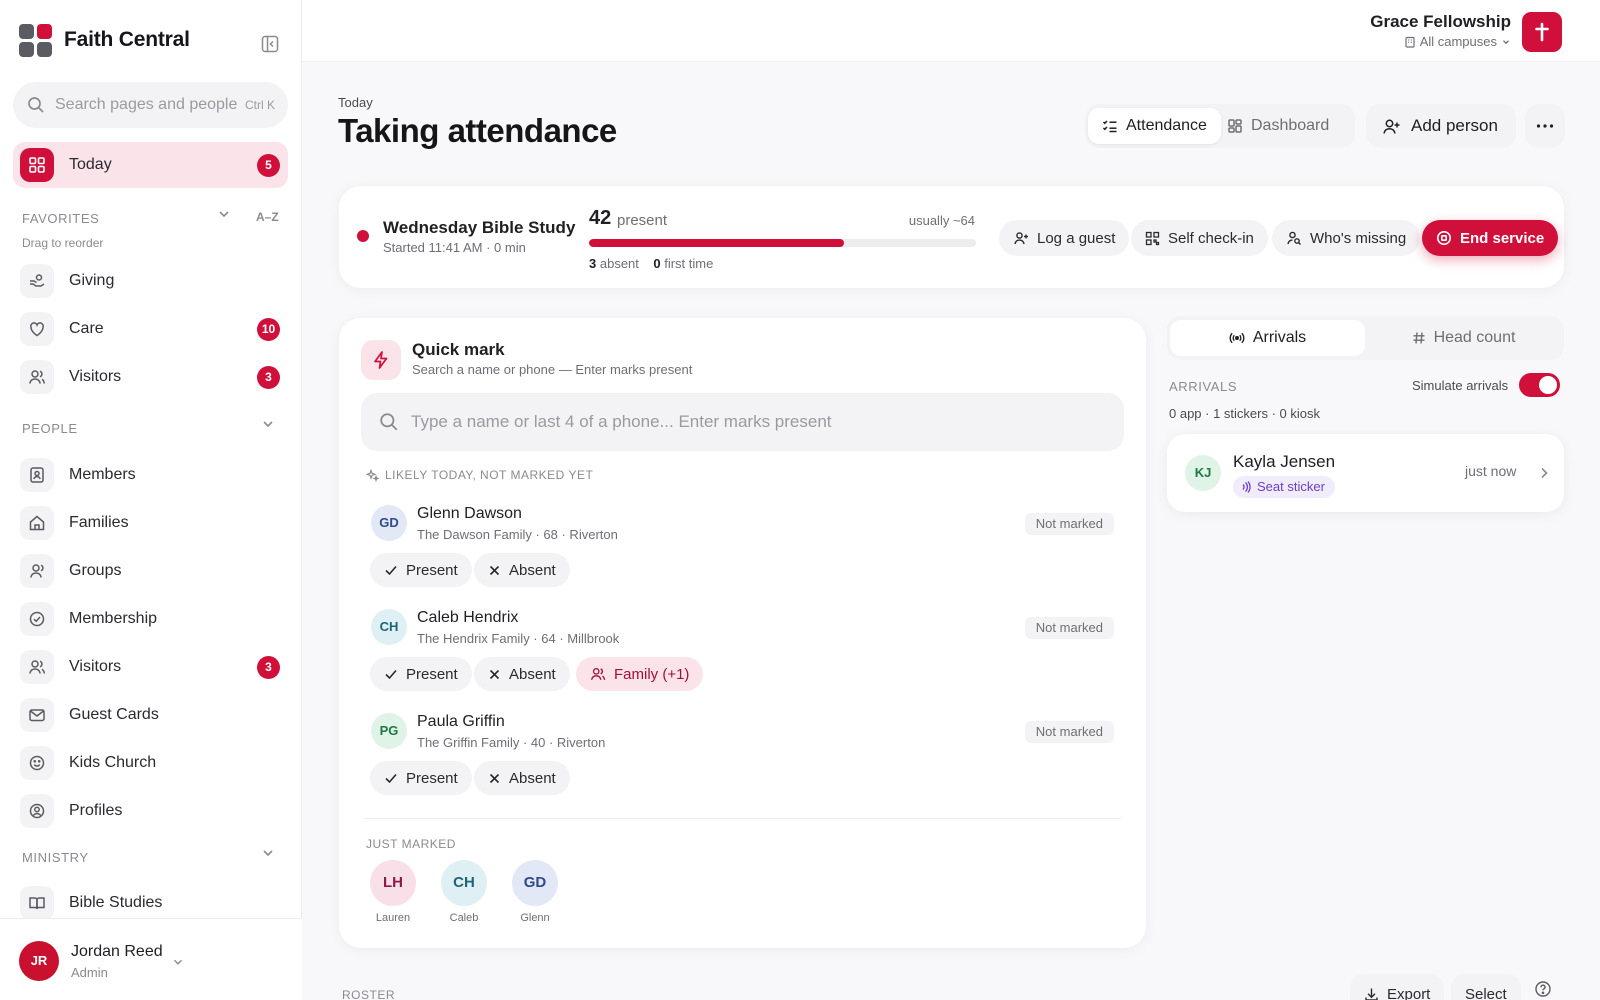  What do you see at coordinates (372, 475) in the screenshot?
I see `sparkles-icon` at bounding box center [372, 475].